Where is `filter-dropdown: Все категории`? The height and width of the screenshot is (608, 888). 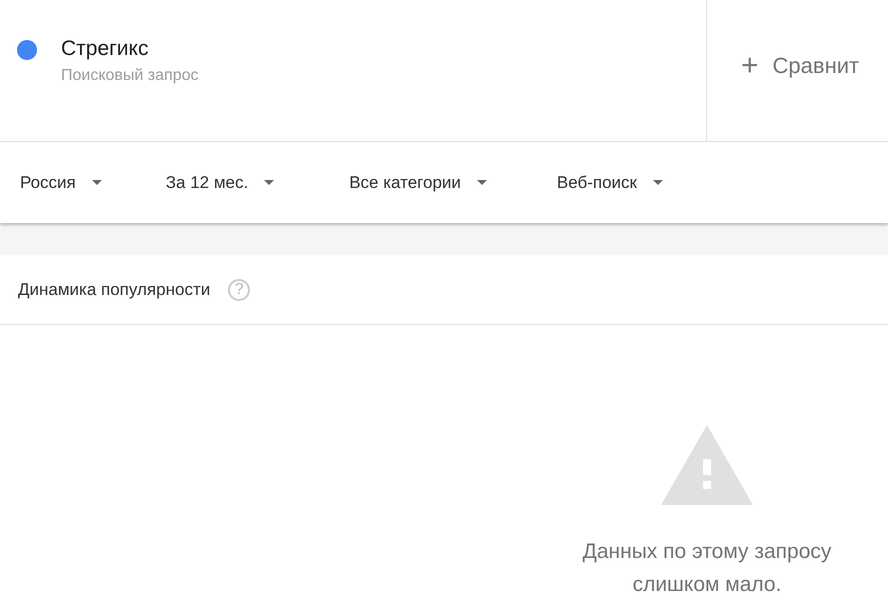 filter-dropdown: Все категории is located at coordinates (418, 182).